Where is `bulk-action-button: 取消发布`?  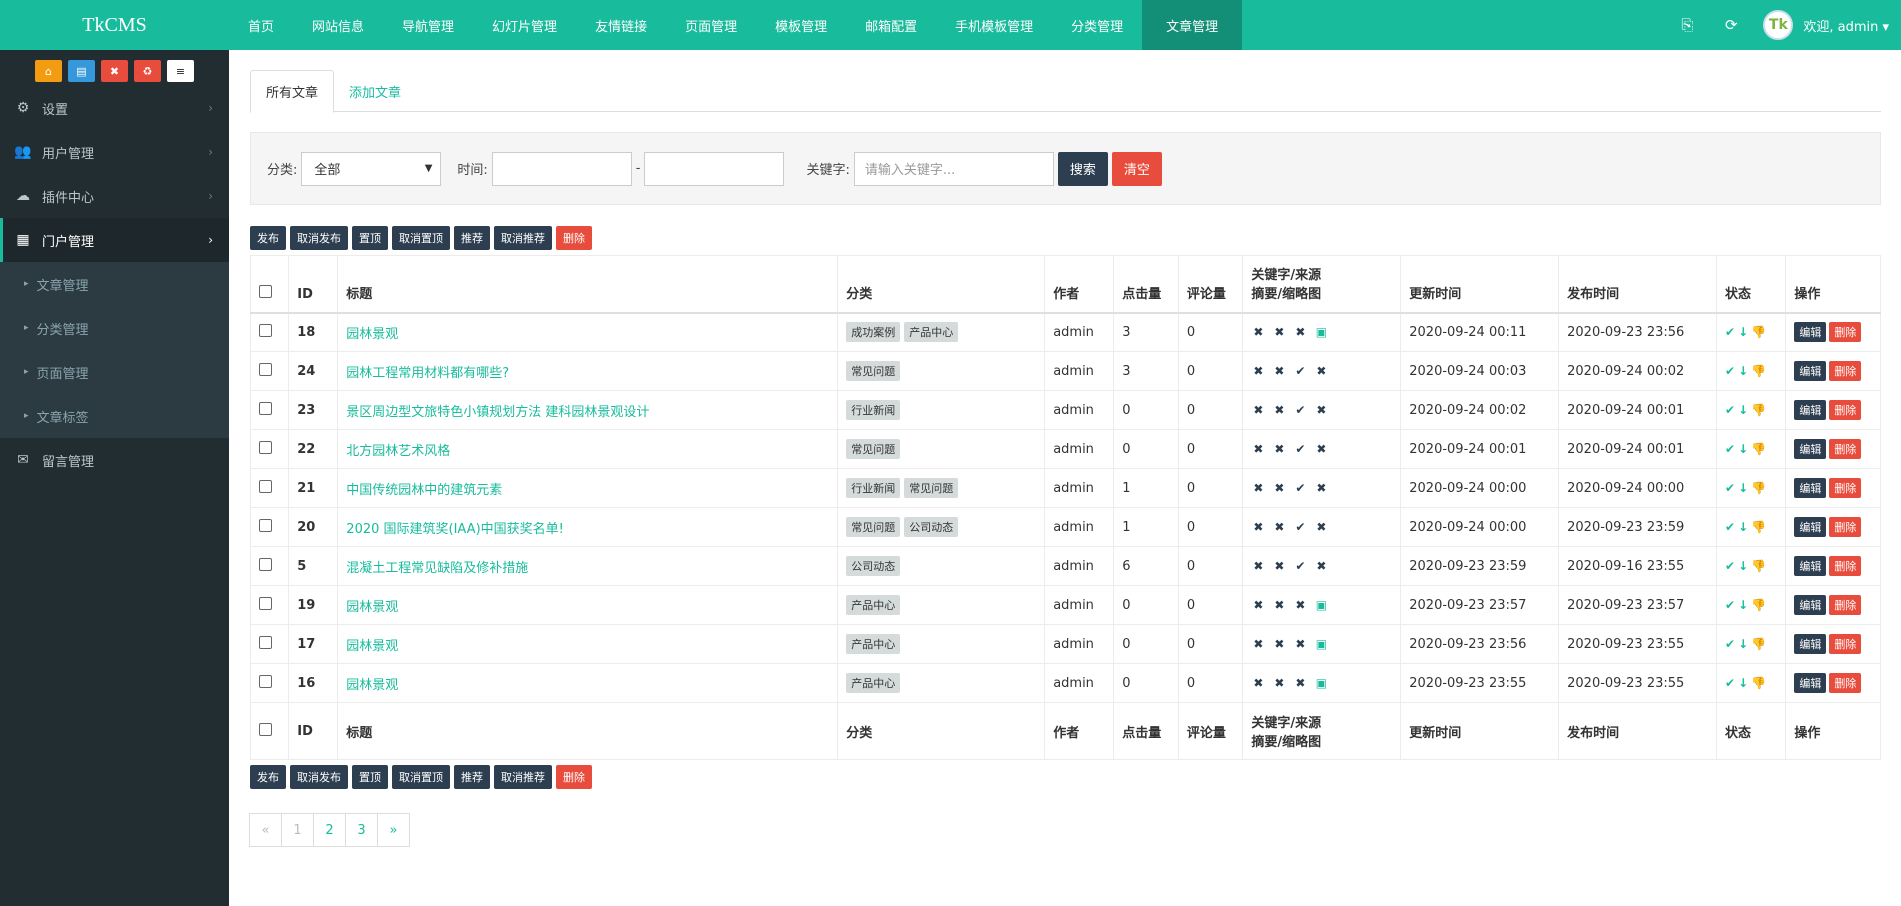 bulk-action-button: 取消发布 is located at coordinates (319, 777).